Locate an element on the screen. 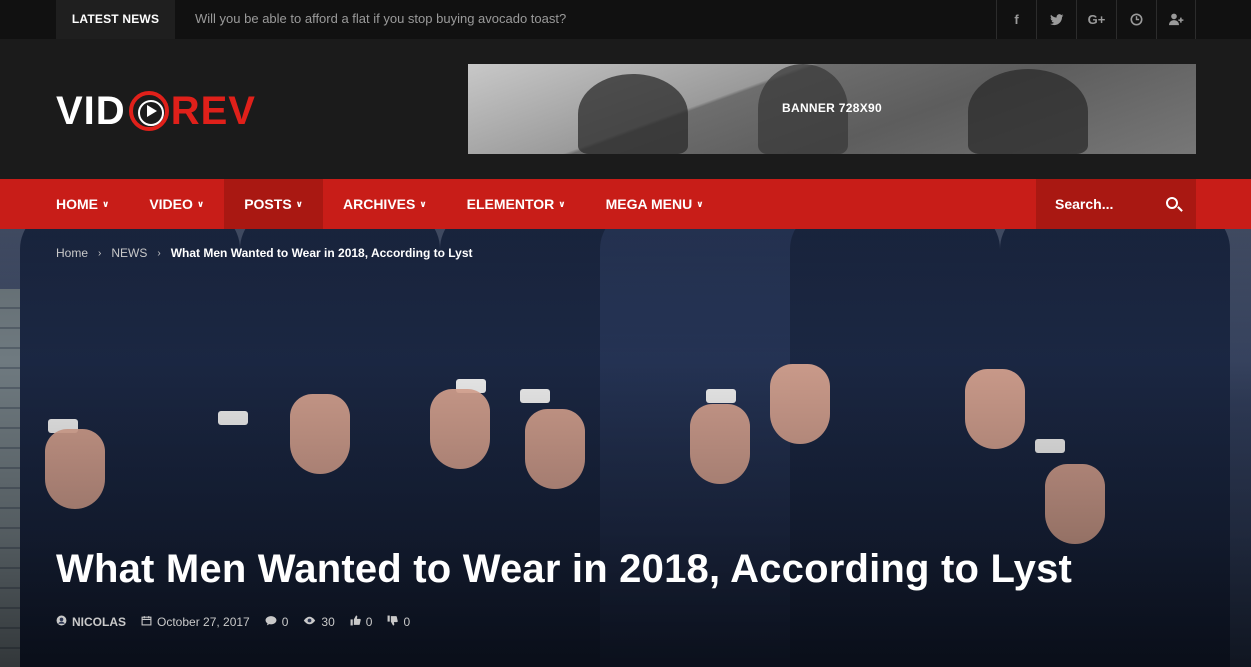  eye-icon is located at coordinates (309, 622).